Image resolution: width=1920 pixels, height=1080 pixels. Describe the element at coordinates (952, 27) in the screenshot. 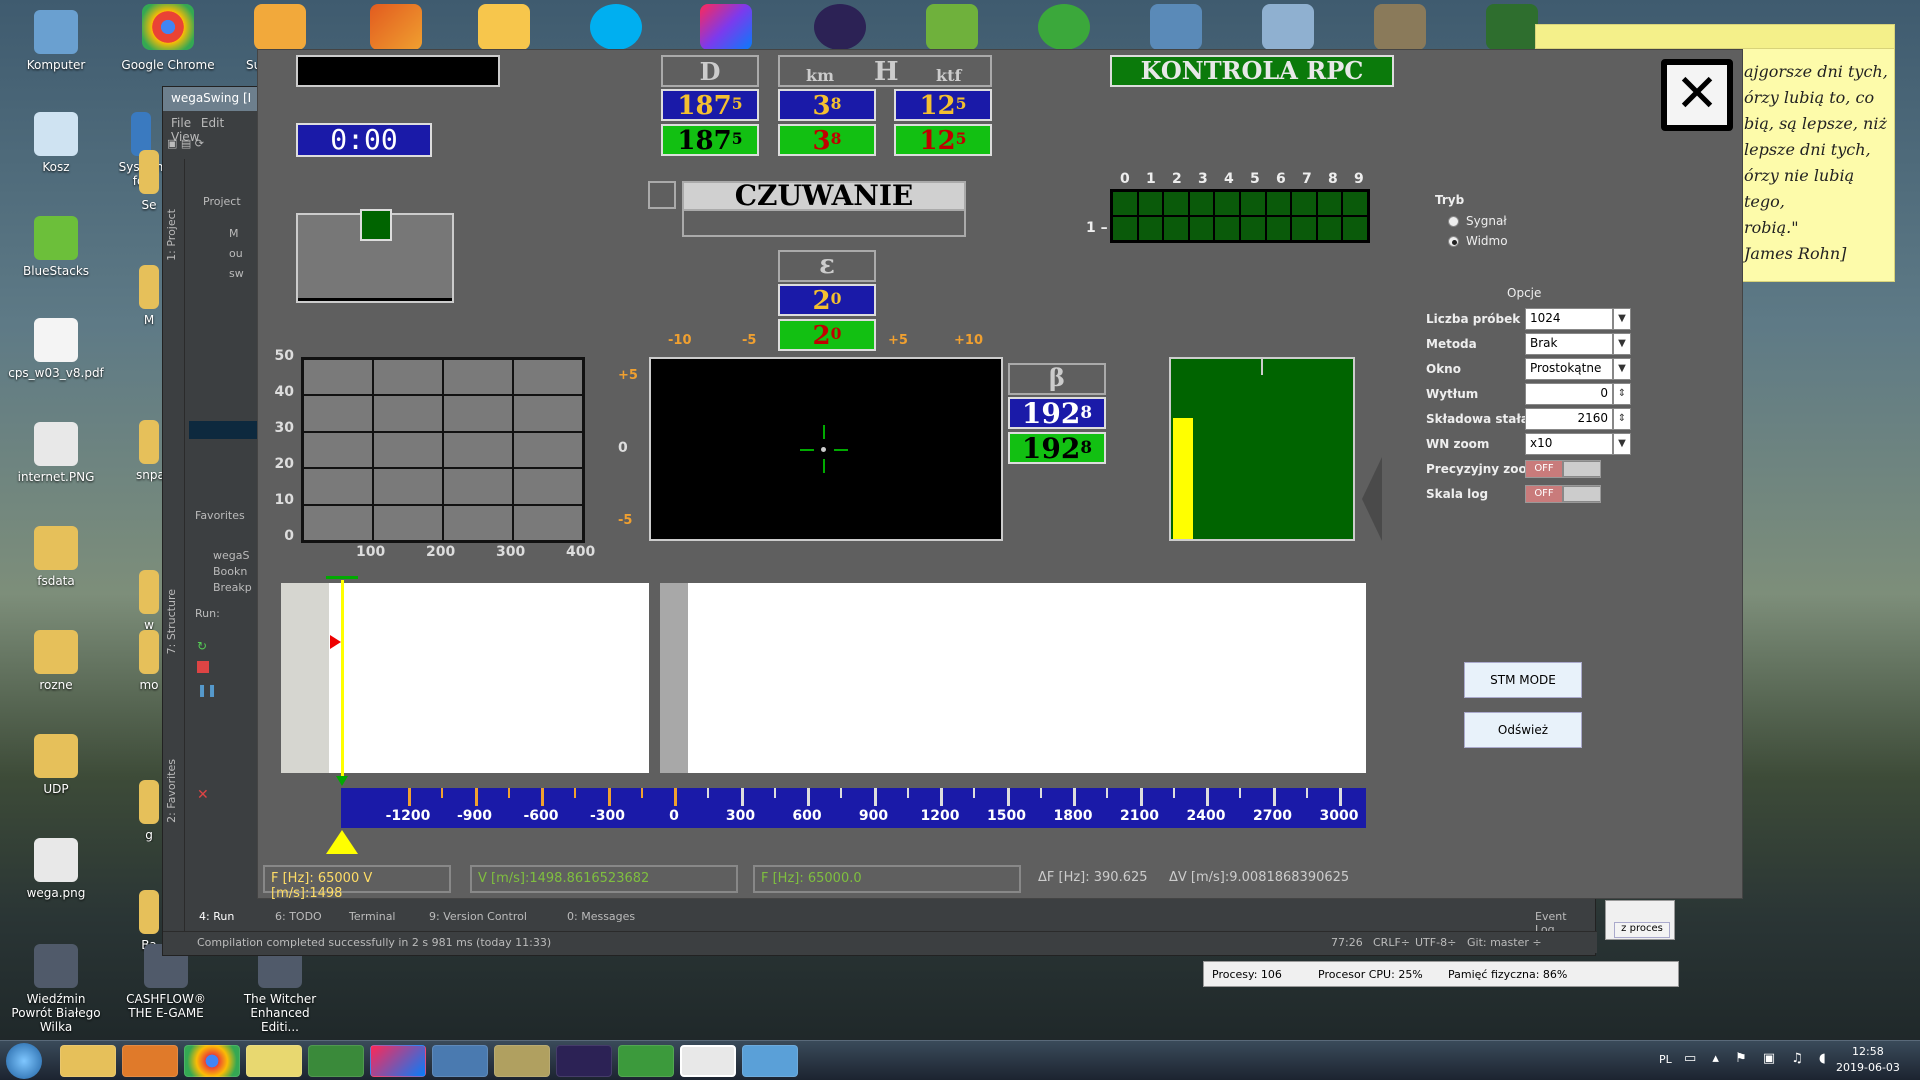

I see `wifi-icon` at that location.